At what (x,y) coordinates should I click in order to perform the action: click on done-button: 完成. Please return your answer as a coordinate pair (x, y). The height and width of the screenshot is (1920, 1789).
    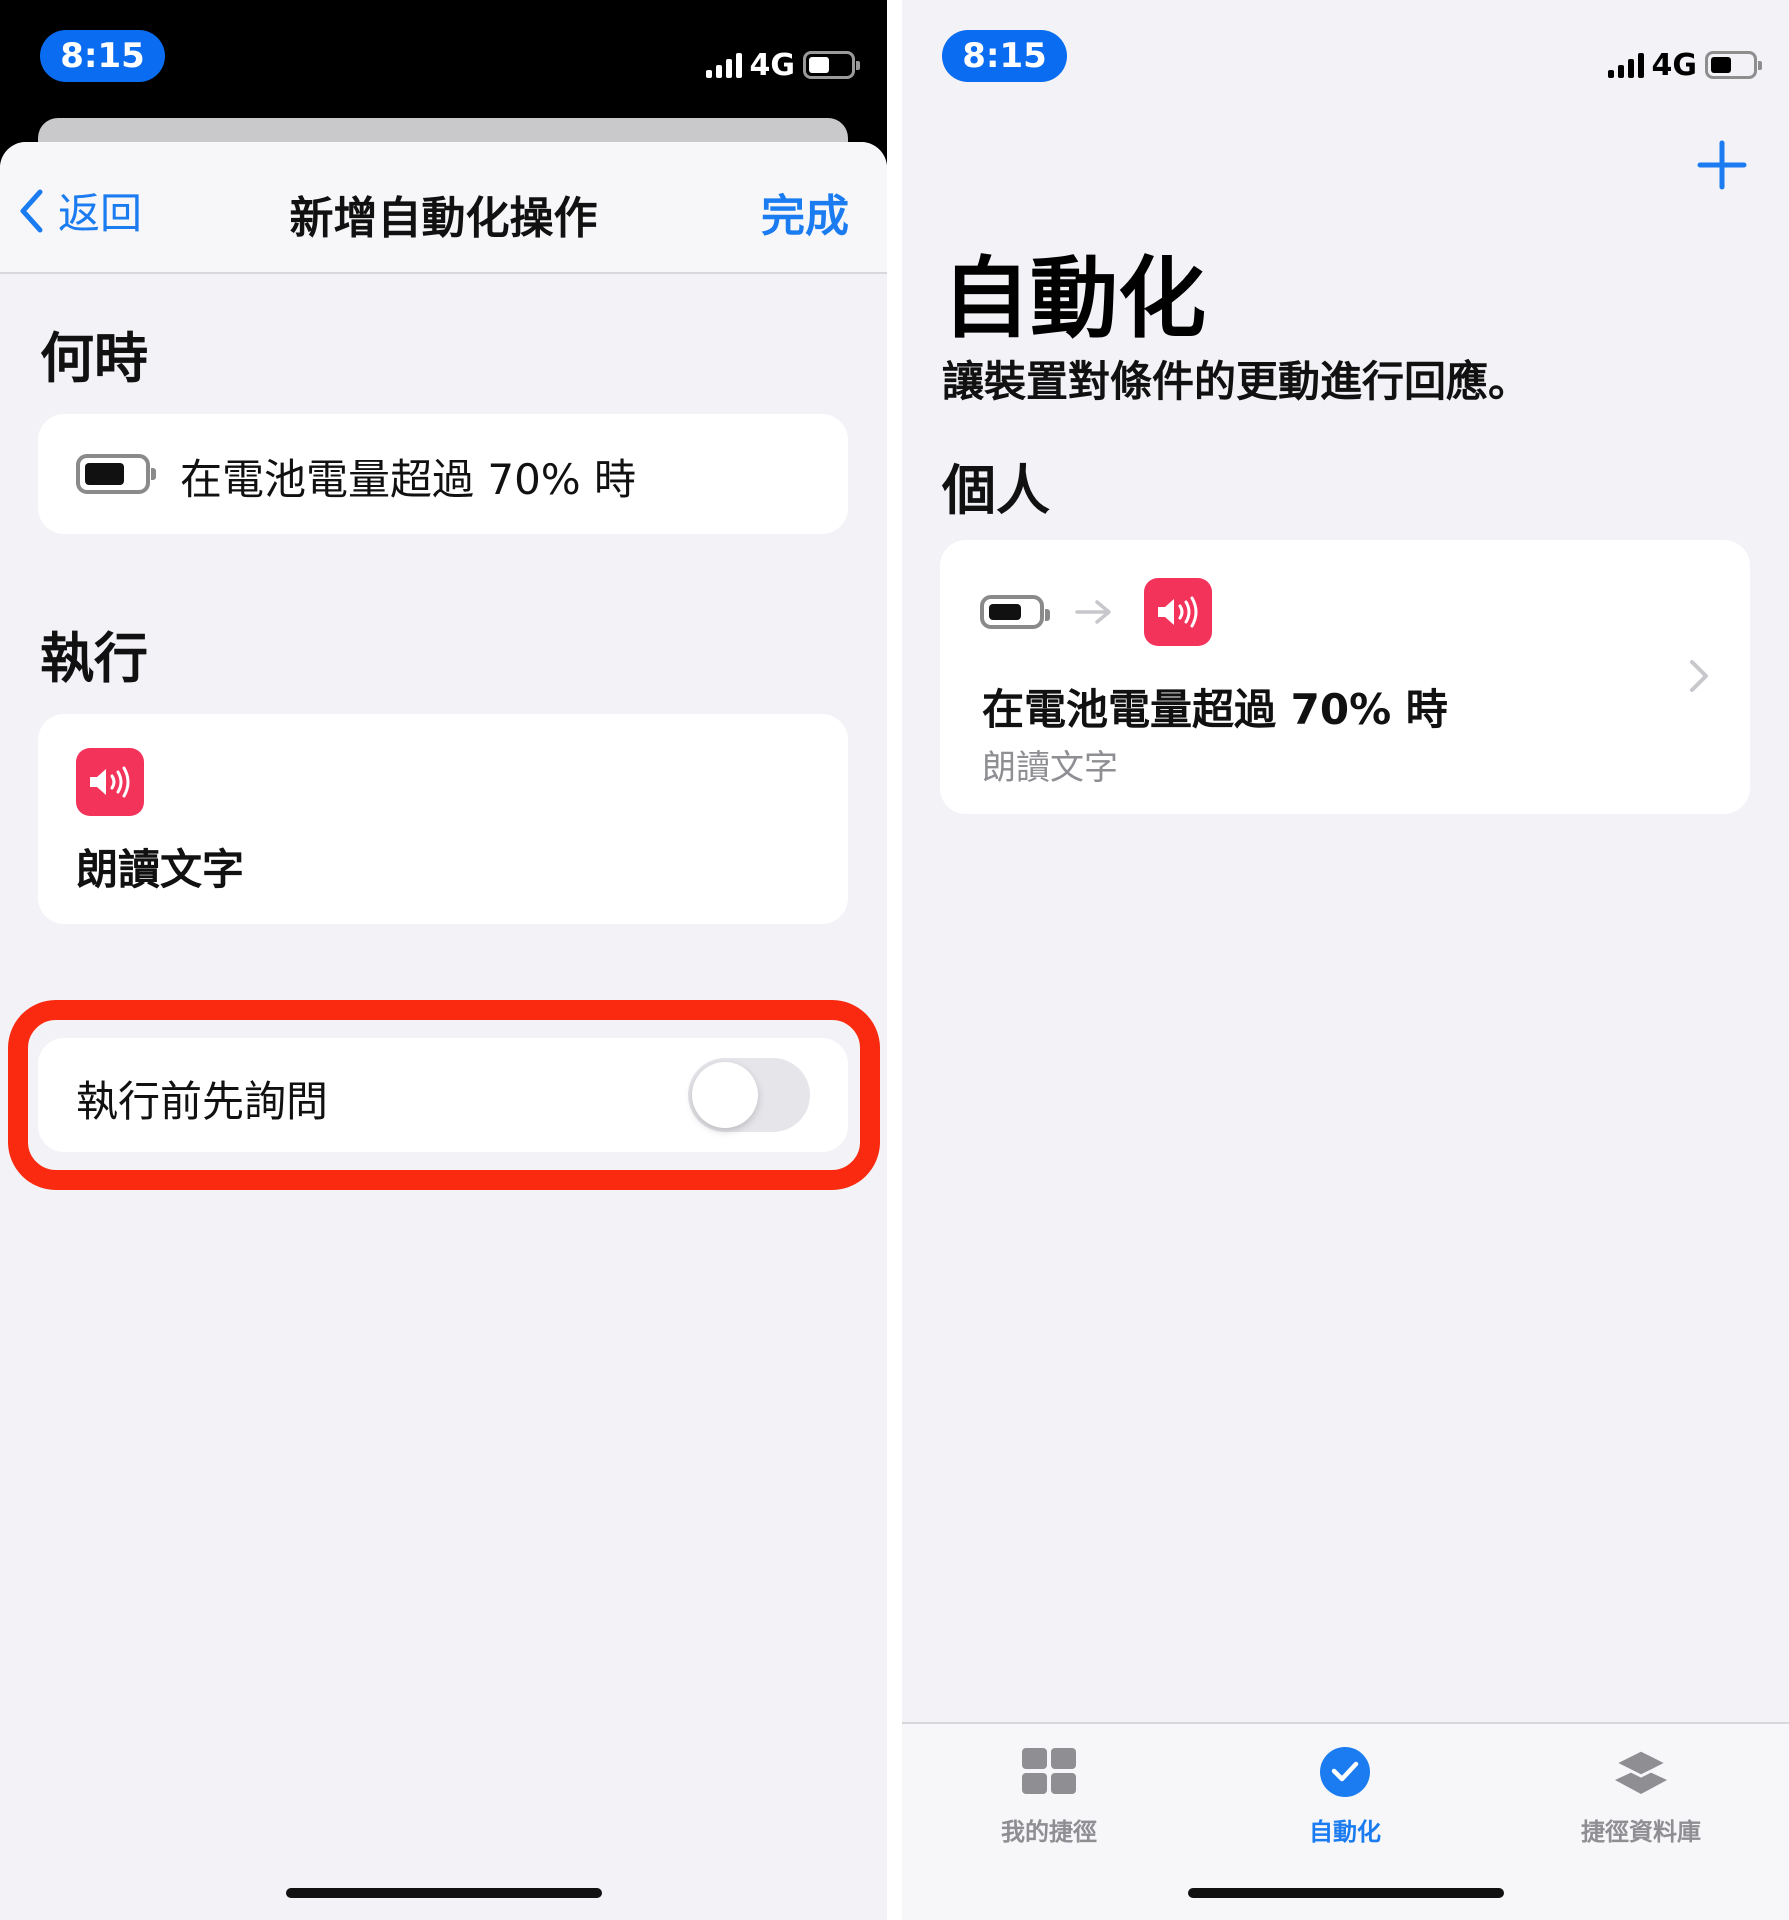
    Looking at the image, I should click on (805, 212).